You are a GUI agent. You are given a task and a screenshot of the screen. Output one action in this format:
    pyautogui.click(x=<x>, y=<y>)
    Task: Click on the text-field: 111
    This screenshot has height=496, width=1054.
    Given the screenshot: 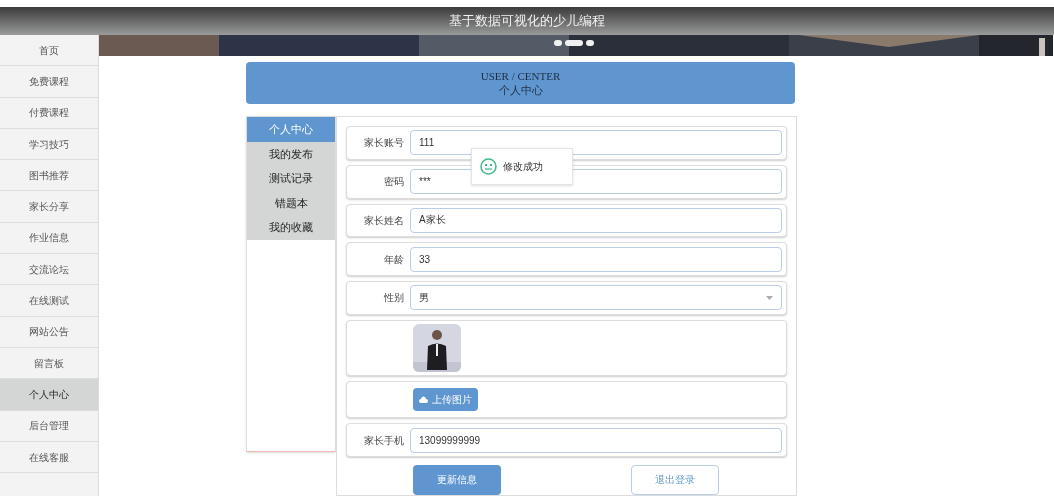 What is the action you would take?
    pyautogui.click(x=596, y=143)
    